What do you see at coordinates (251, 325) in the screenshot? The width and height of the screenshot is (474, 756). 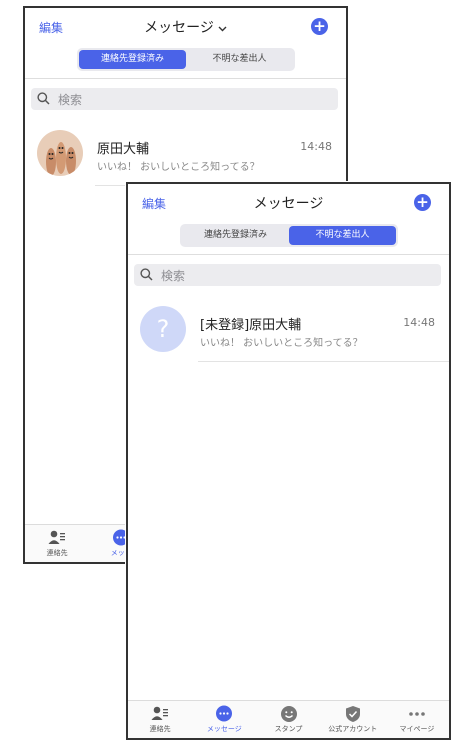 I see `contact-name: [未登録]原田大輔` at bounding box center [251, 325].